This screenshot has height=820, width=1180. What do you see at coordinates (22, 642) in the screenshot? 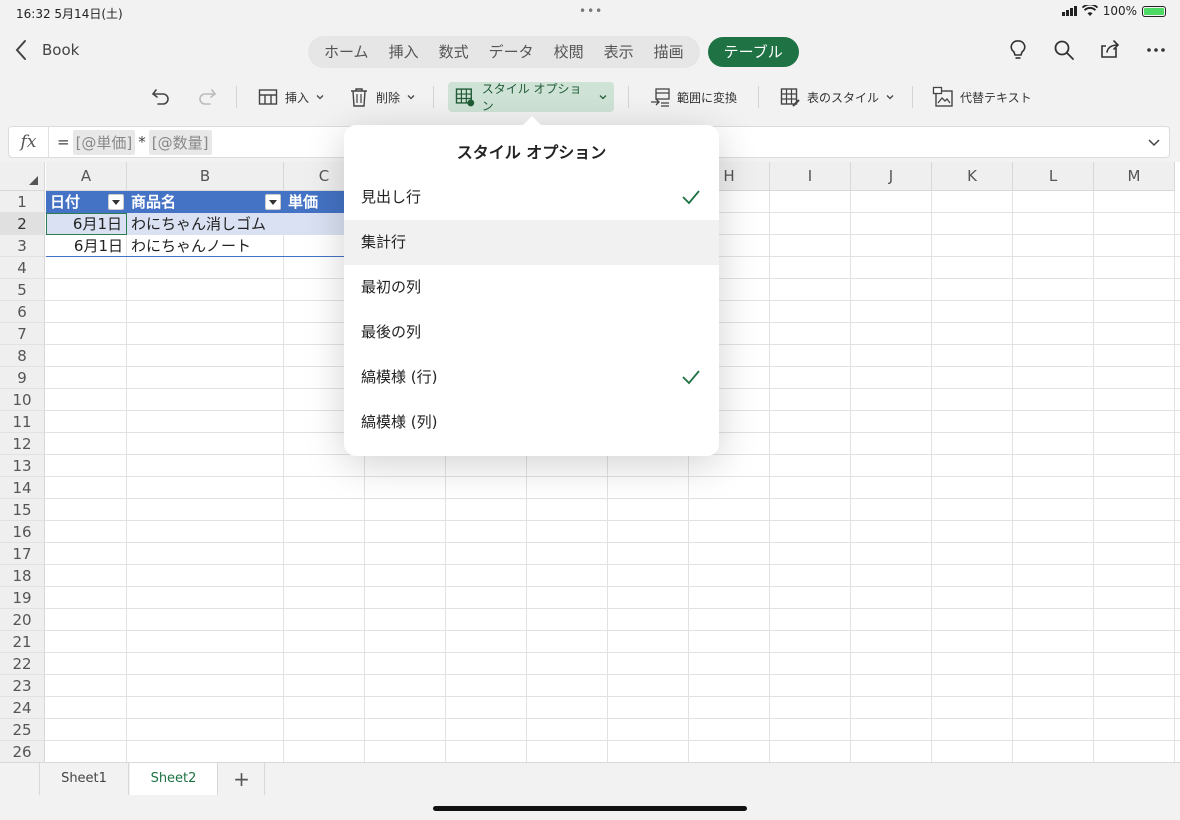
I see `row-header-21: 21` at bounding box center [22, 642].